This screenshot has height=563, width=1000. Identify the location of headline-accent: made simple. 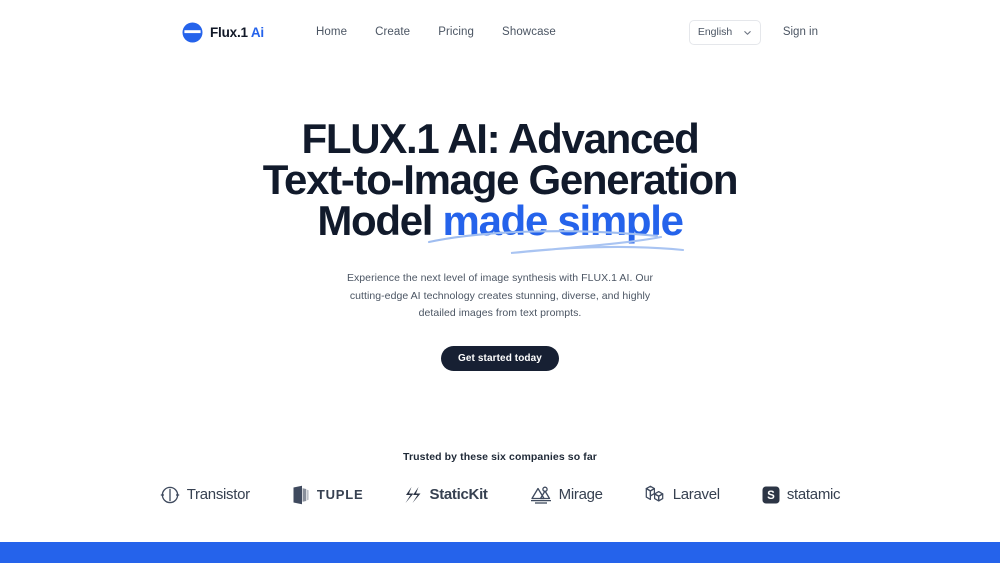
(555, 226).